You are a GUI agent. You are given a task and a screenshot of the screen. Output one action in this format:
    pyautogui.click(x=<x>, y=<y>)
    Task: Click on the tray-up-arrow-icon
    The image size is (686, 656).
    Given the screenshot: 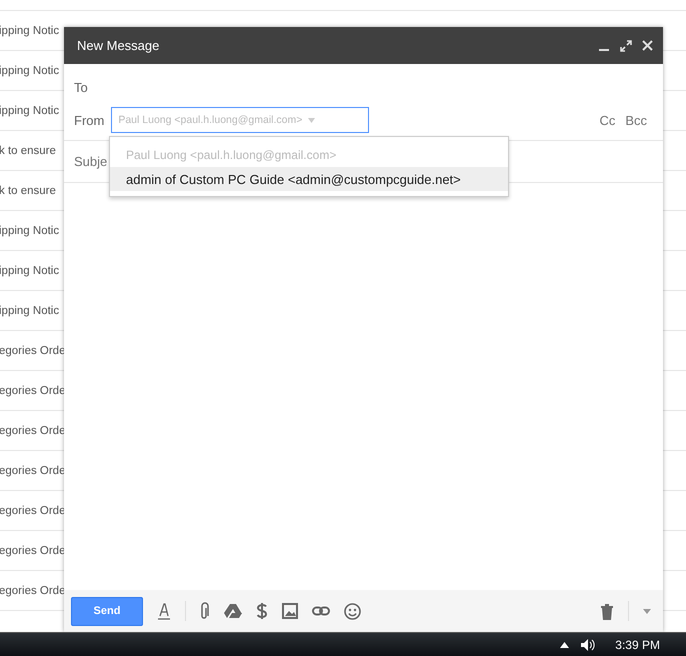 What is the action you would take?
    pyautogui.click(x=565, y=645)
    